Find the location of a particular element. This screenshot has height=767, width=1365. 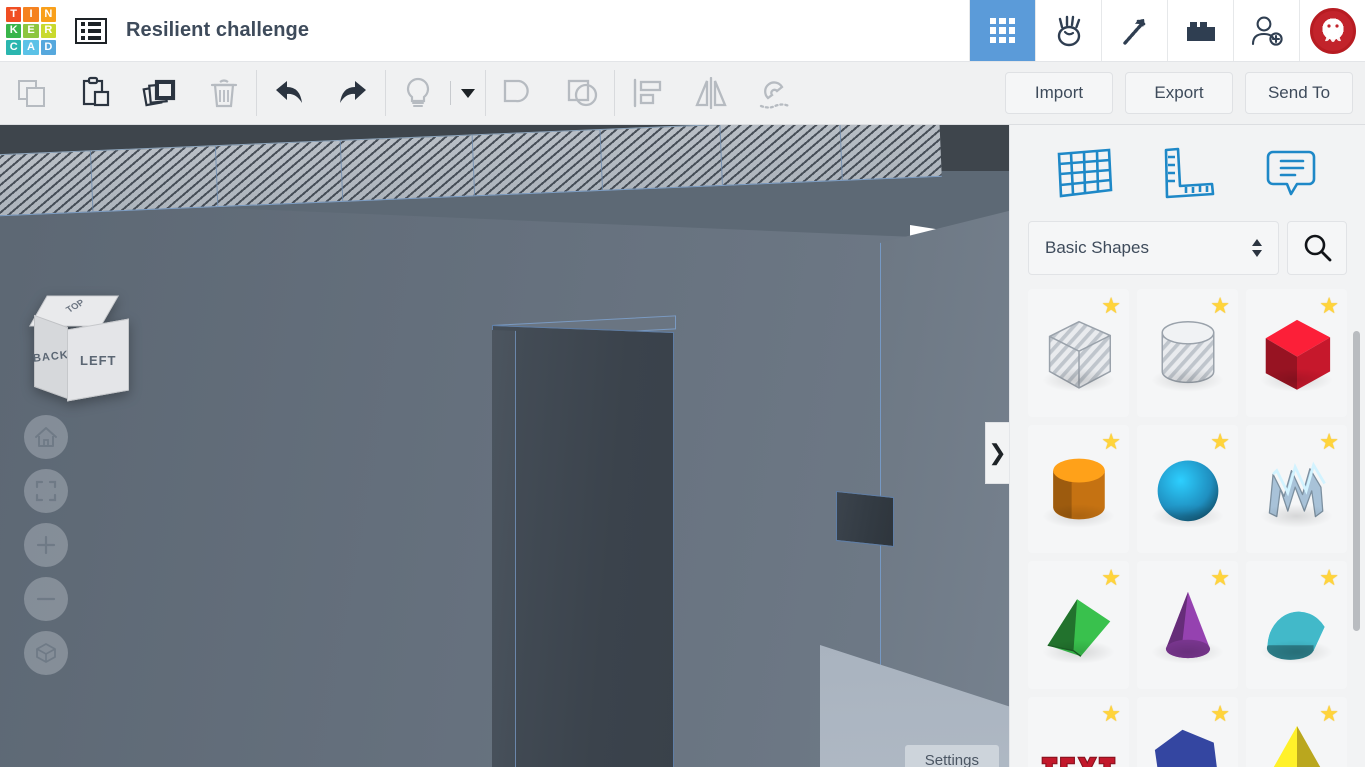

duplicate-icon is located at coordinates (159, 93).